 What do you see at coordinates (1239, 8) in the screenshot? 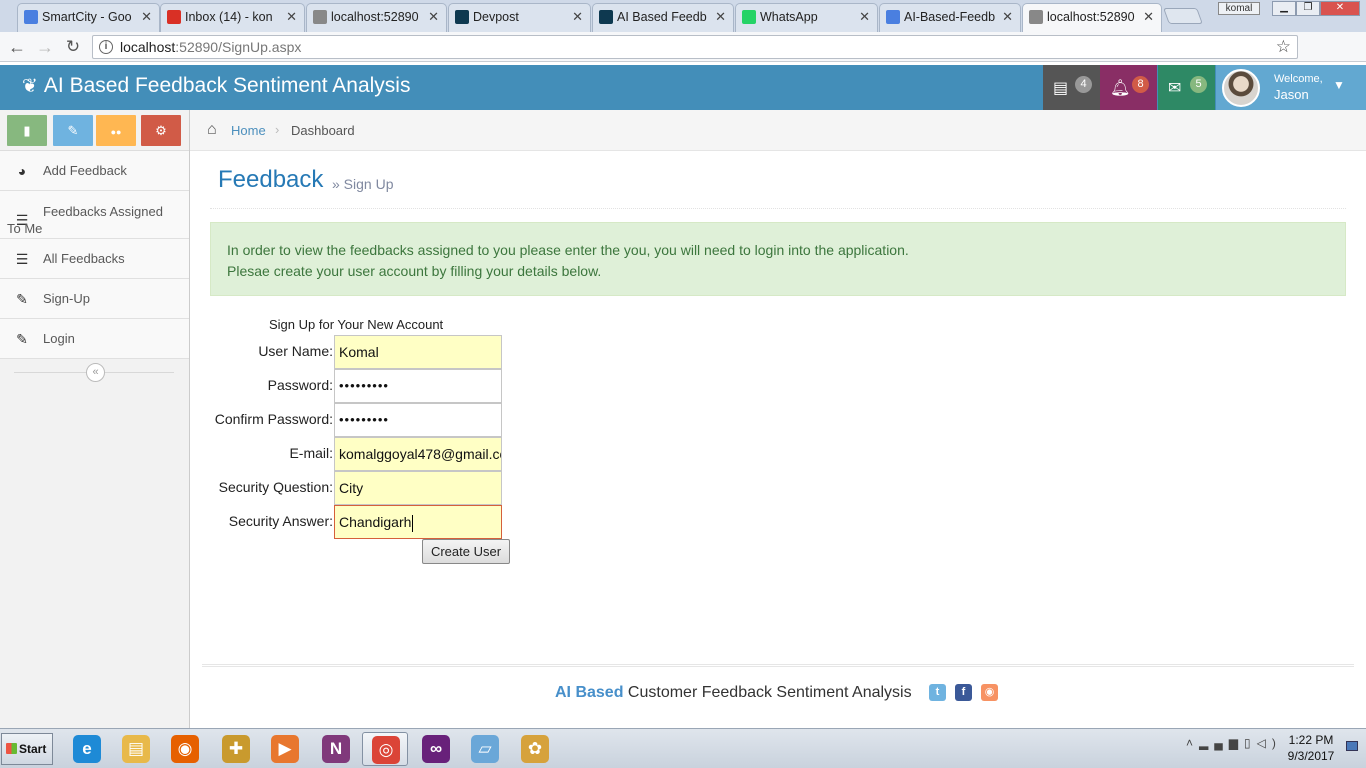
I see `profile-button: komal` at bounding box center [1239, 8].